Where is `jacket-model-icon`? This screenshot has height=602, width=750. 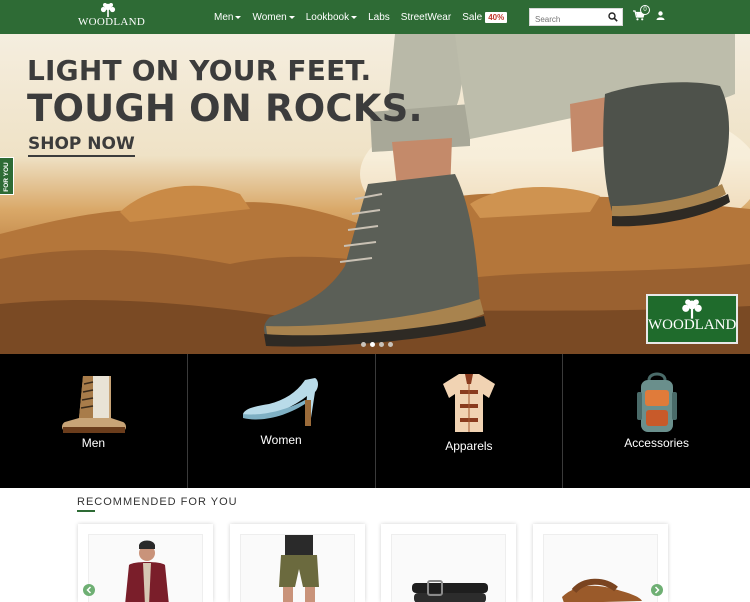 jacket-model-icon is located at coordinates (147, 571).